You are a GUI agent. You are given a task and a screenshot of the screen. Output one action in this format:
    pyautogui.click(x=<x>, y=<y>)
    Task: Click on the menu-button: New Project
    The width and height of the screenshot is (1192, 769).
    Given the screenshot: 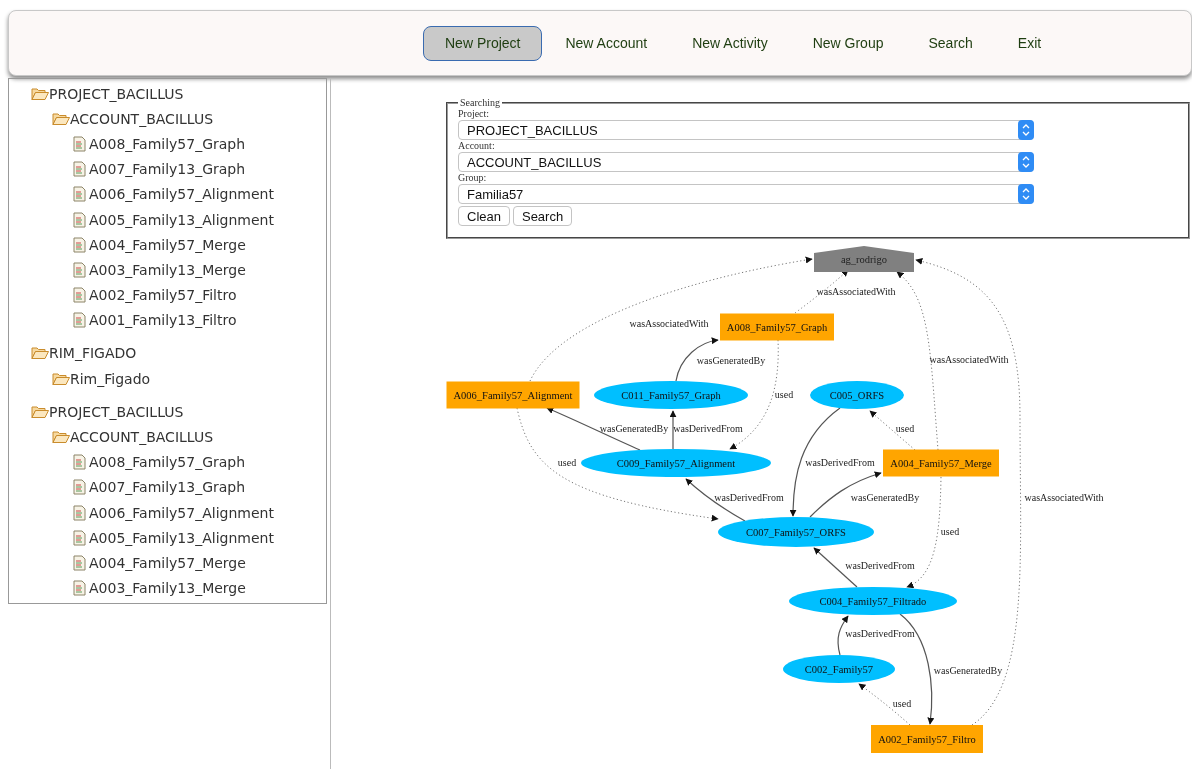 What is the action you would take?
    pyautogui.click(x=483, y=43)
    